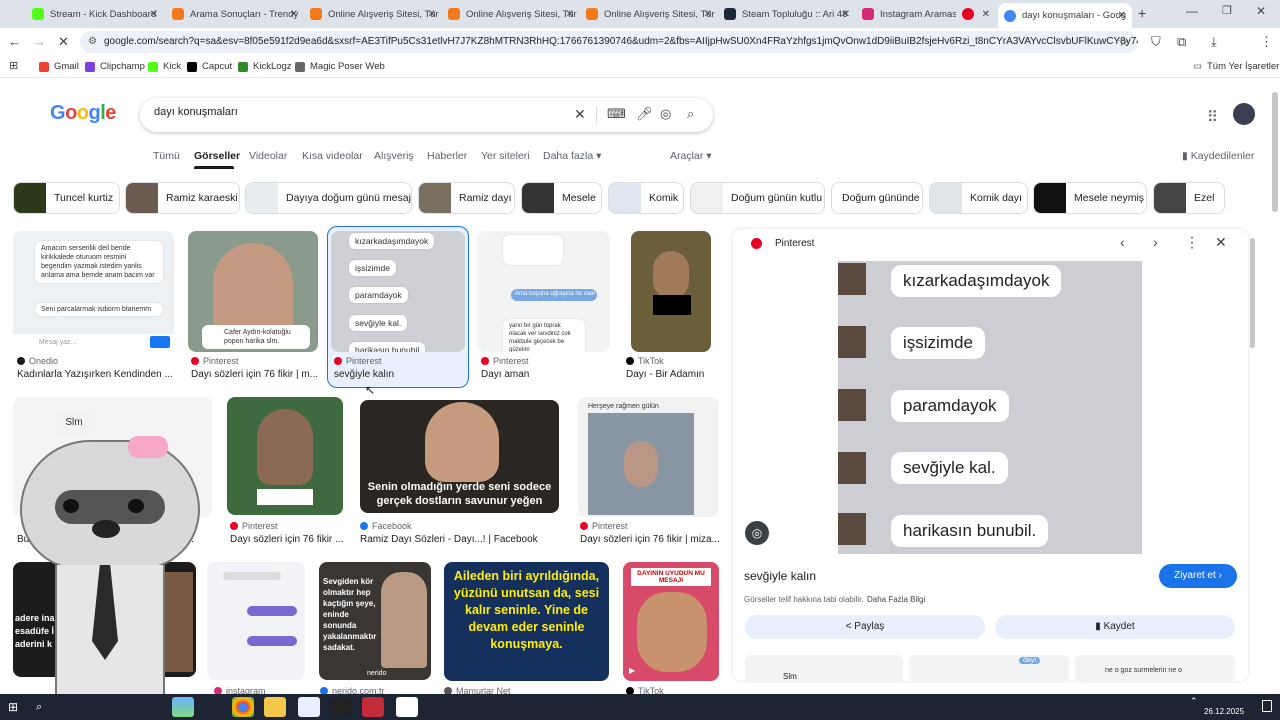  I want to click on bookmark-clipchamp: Clipchamp, so click(115, 66).